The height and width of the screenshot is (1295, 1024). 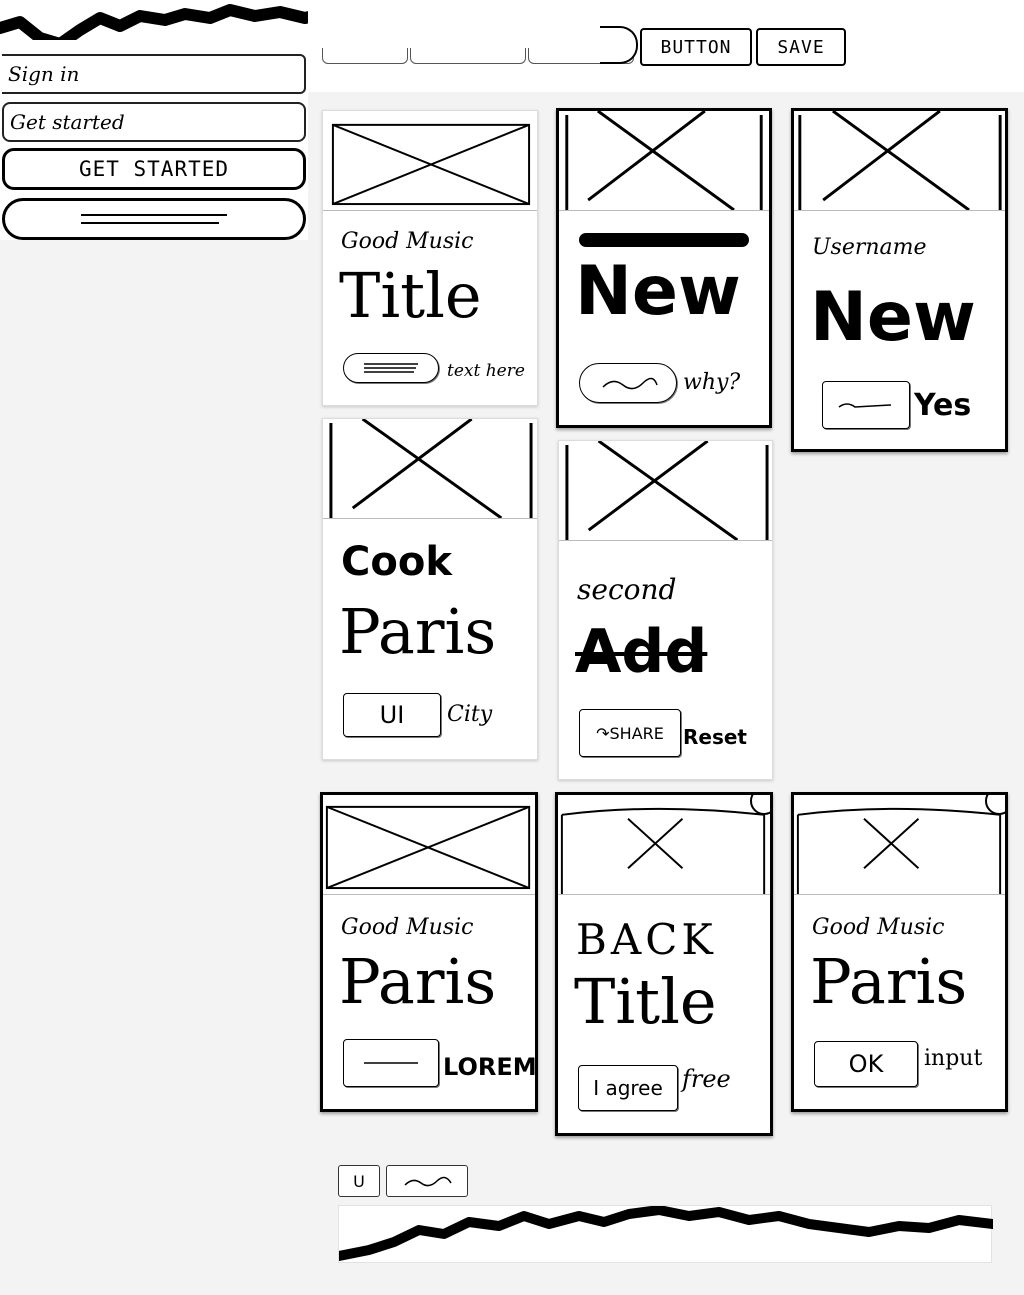 I want to click on card-caption: free, so click(x=706, y=1079).